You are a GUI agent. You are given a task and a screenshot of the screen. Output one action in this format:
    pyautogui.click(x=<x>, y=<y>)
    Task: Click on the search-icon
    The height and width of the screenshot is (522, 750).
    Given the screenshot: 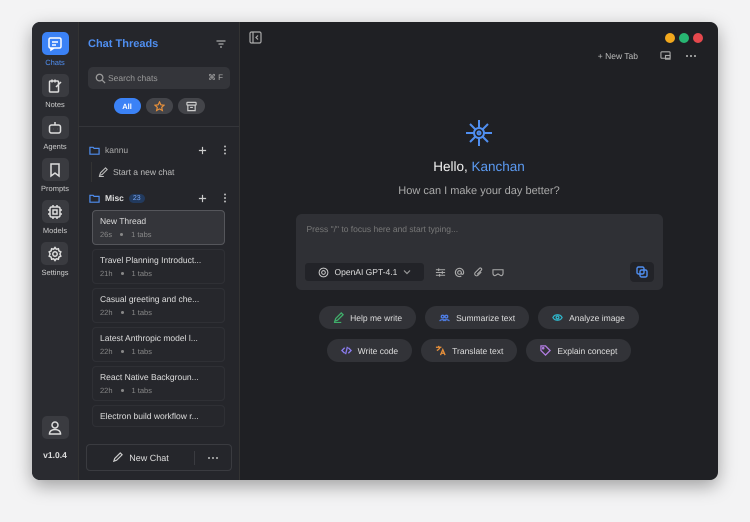 What is the action you would take?
    pyautogui.click(x=100, y=78)
    